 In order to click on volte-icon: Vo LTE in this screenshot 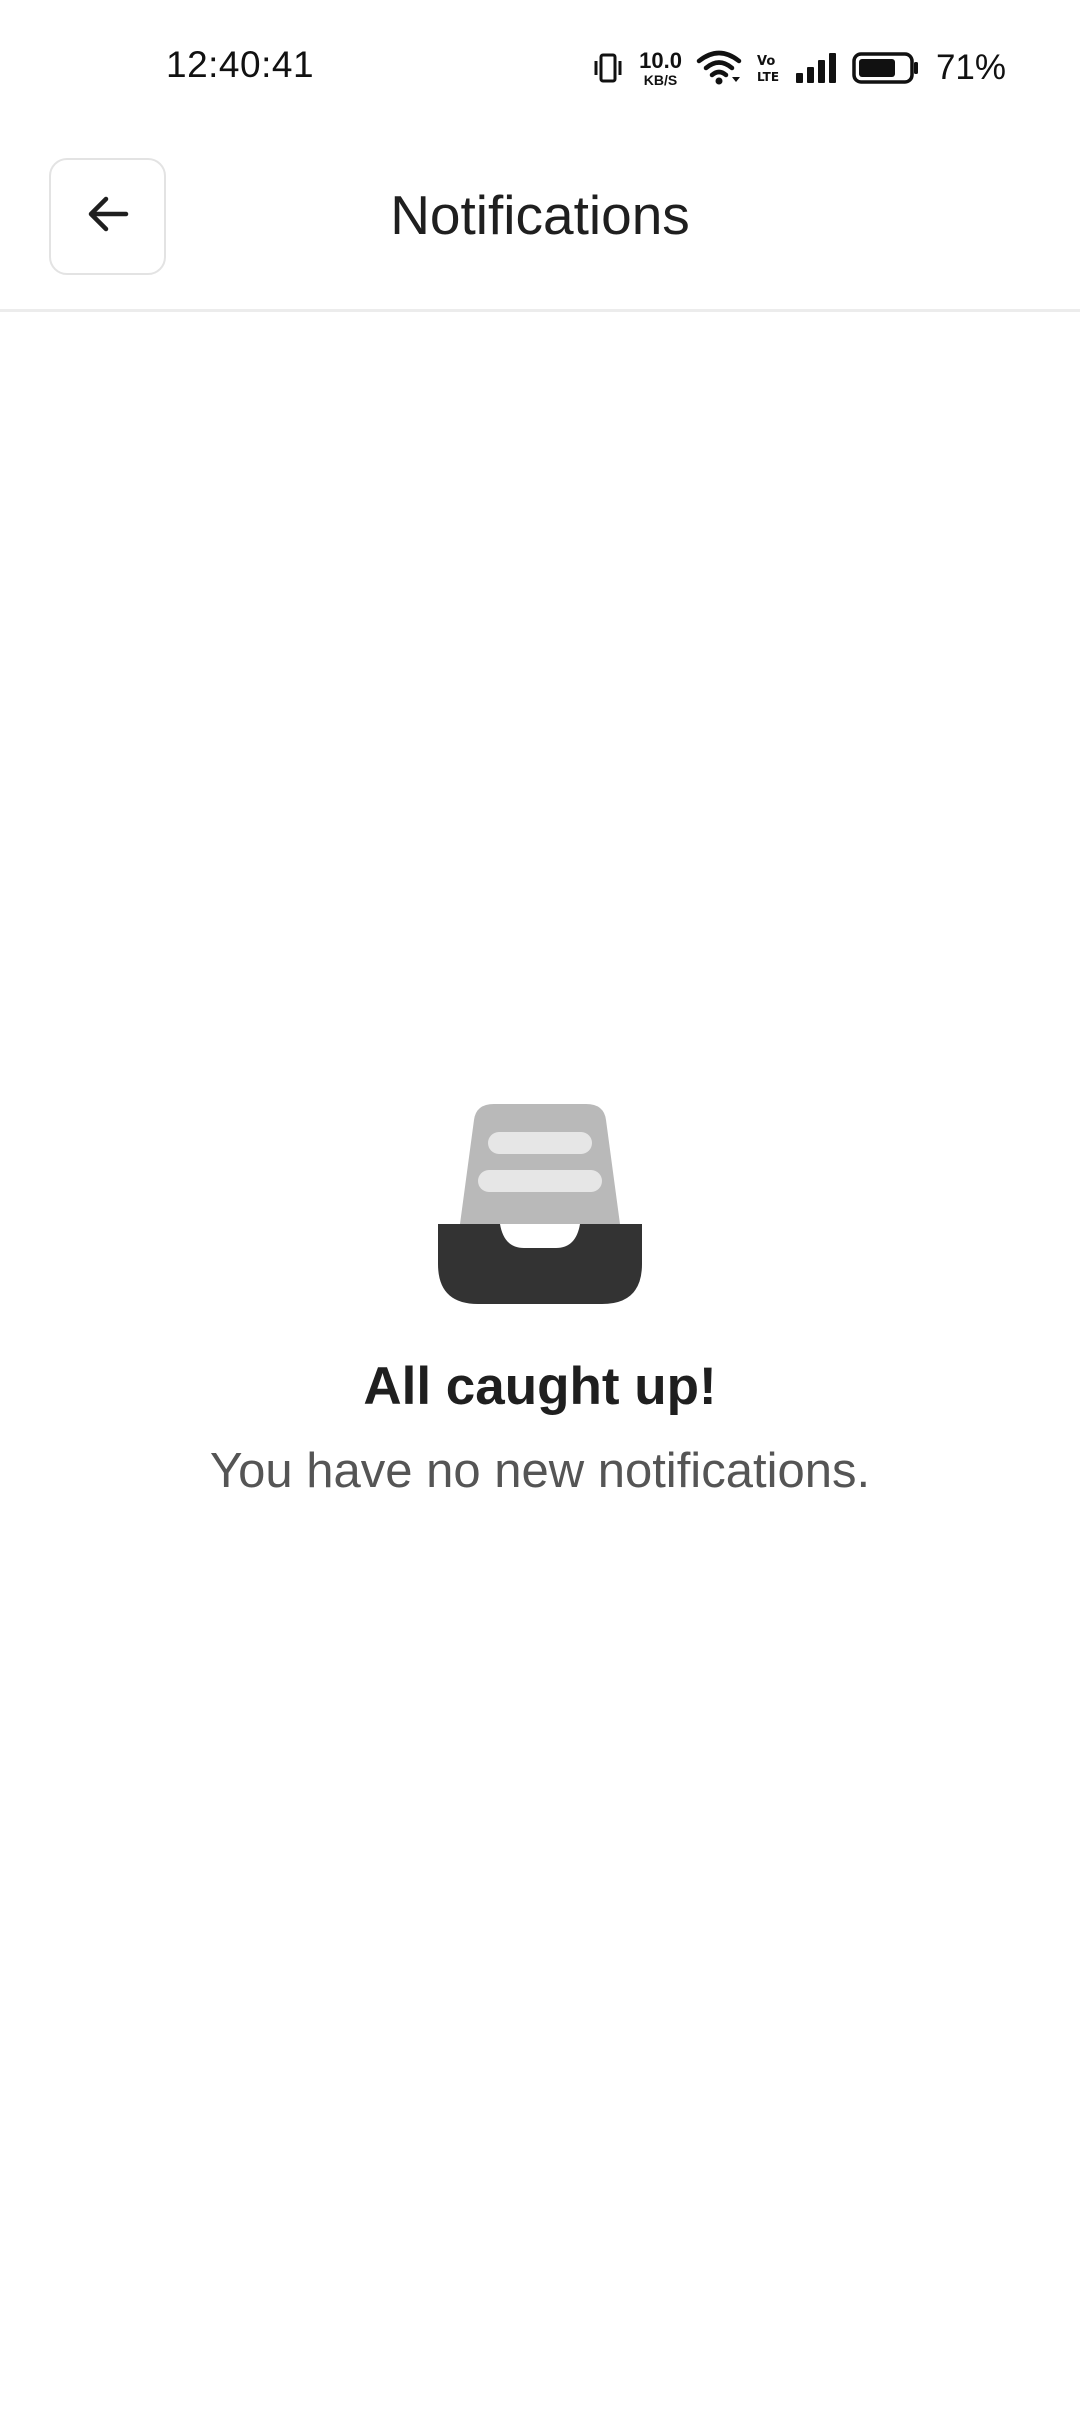, I will do `click(768, 68)`.